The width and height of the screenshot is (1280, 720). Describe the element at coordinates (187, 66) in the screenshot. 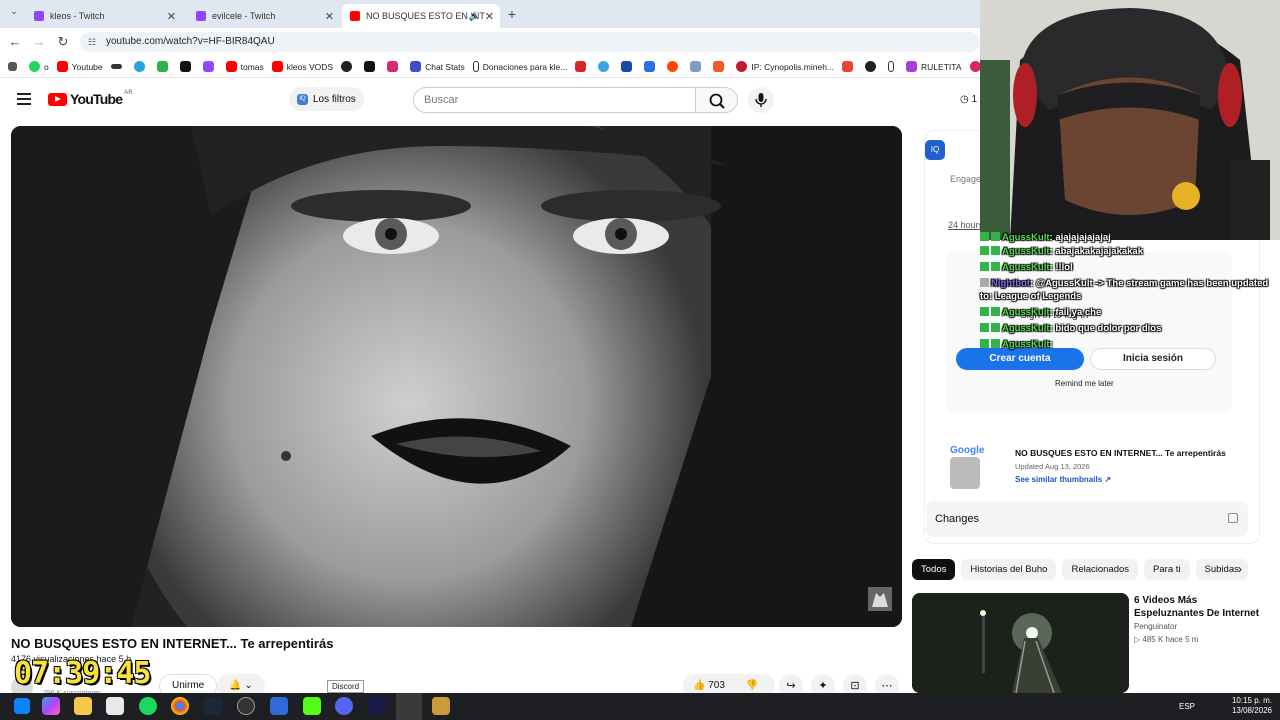

I see `bookmark-kick` at that location.